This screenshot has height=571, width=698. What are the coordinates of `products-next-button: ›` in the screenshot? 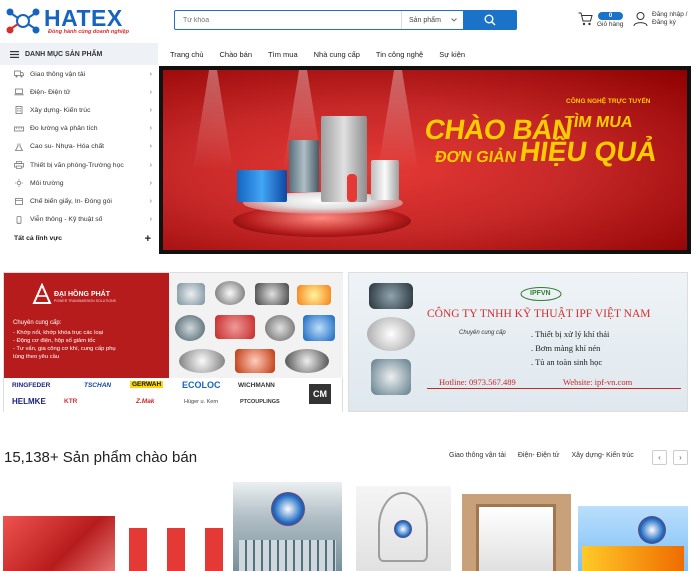 It's located at (680, 457).